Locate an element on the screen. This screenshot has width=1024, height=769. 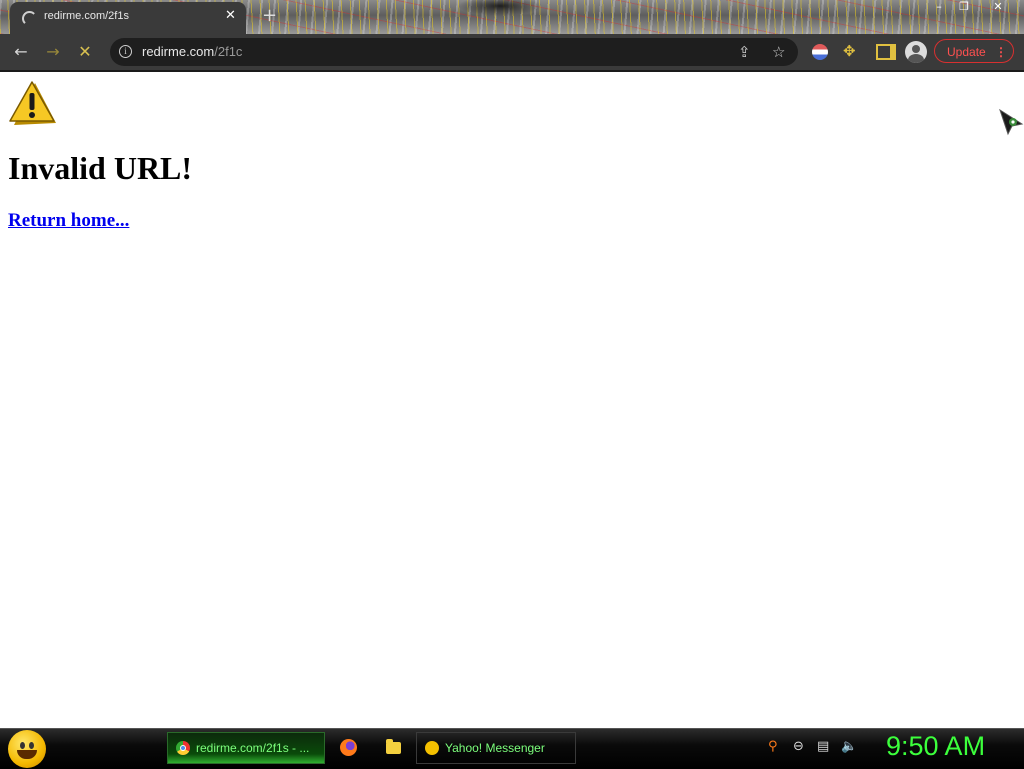
minimize-icon: – is located at coordinates (939, 7).